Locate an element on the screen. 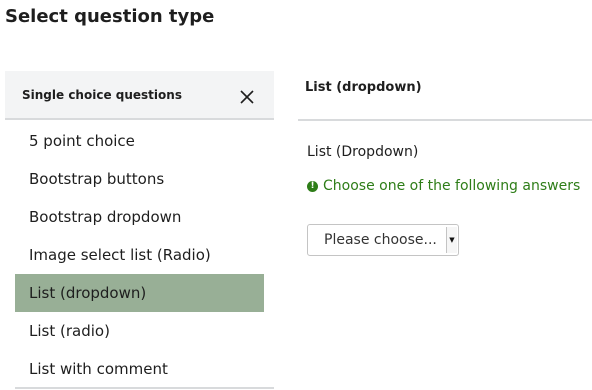  caret-down-icon: ▼ is located at coordinates (451, 240).